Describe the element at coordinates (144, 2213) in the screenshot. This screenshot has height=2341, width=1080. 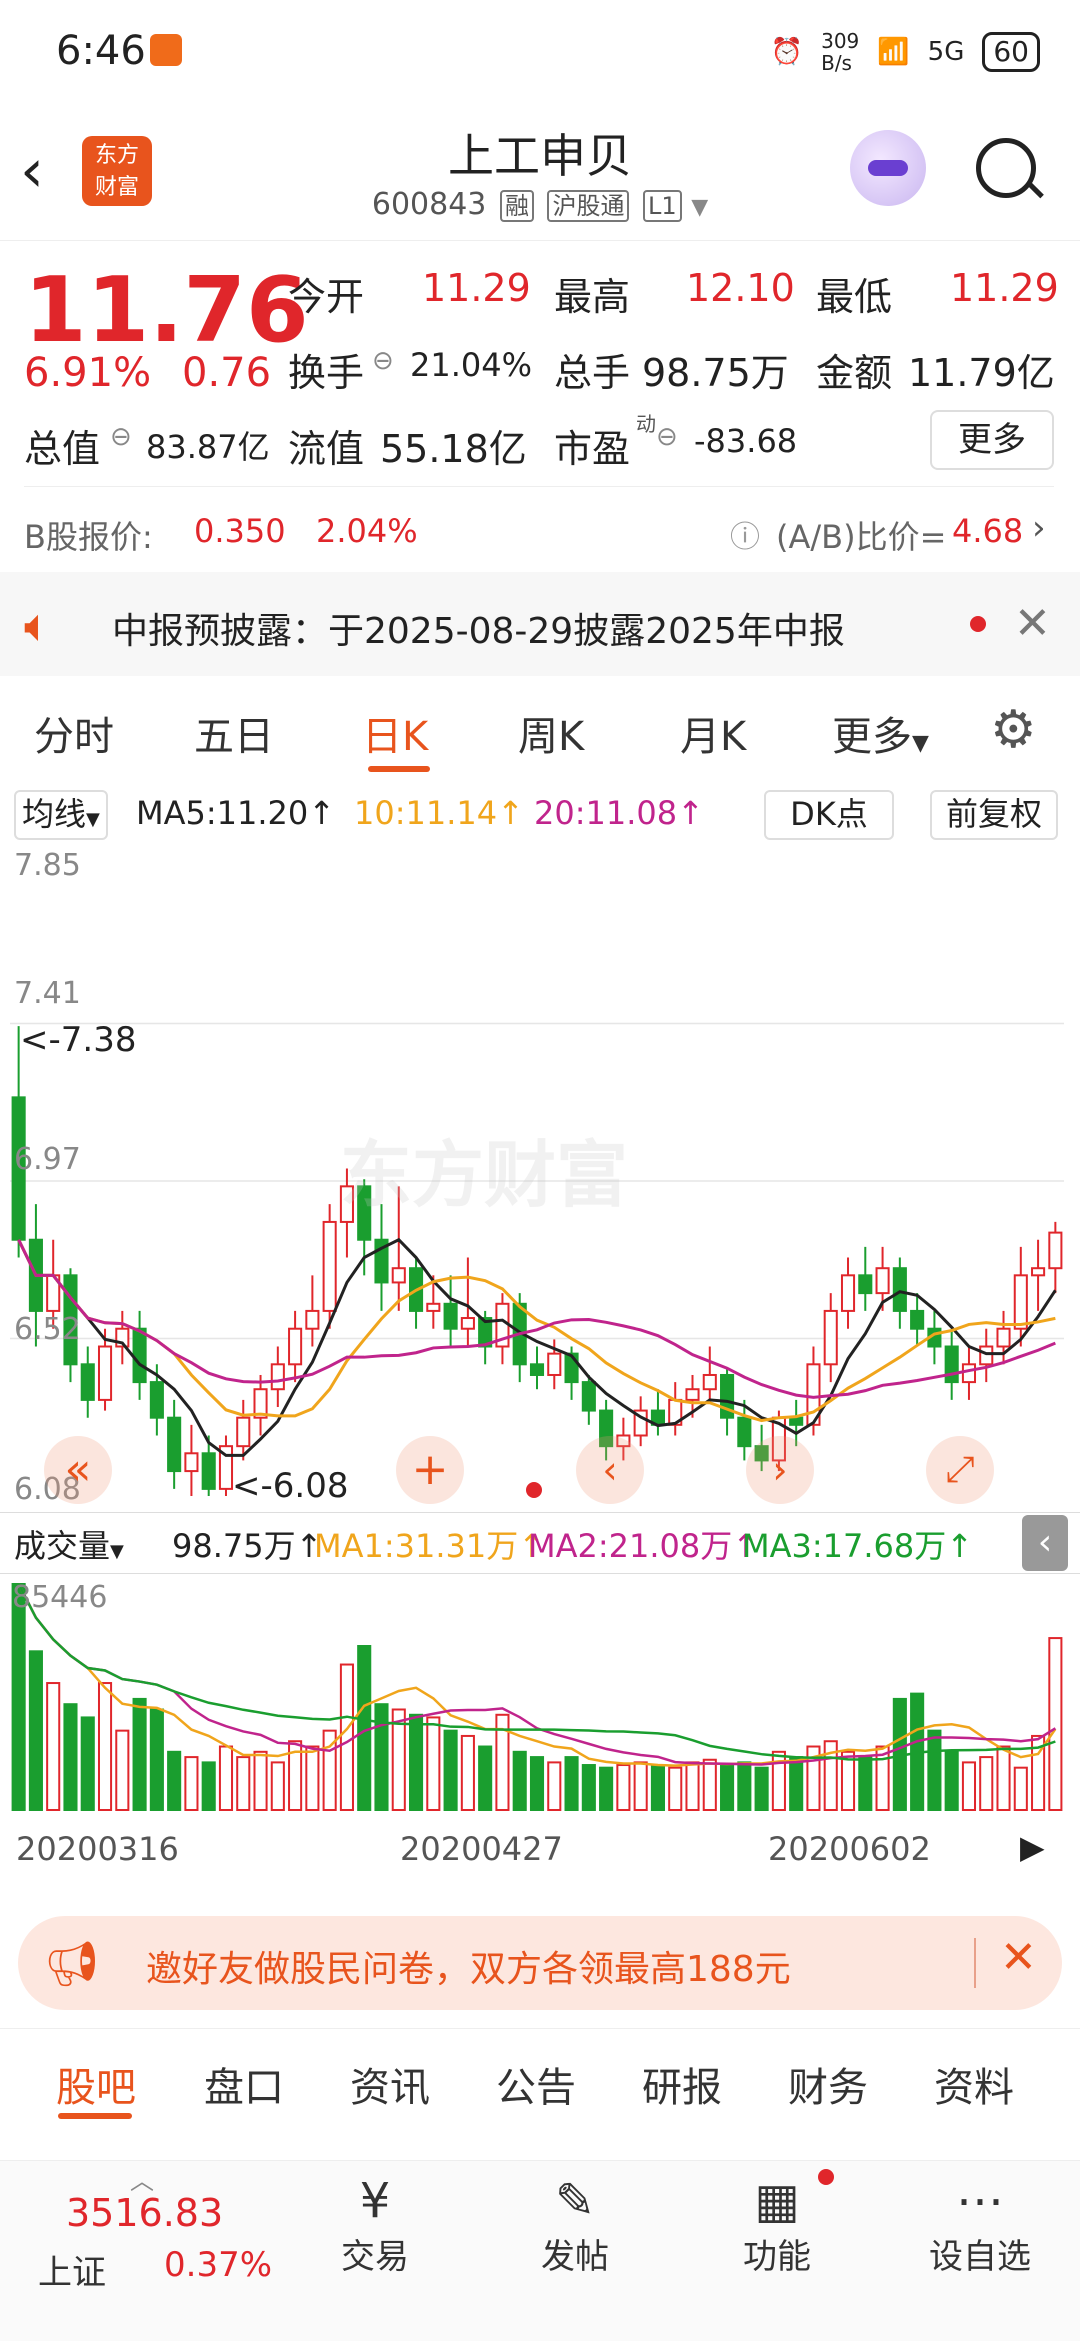
I see `index-value: 3516.83` at that location.